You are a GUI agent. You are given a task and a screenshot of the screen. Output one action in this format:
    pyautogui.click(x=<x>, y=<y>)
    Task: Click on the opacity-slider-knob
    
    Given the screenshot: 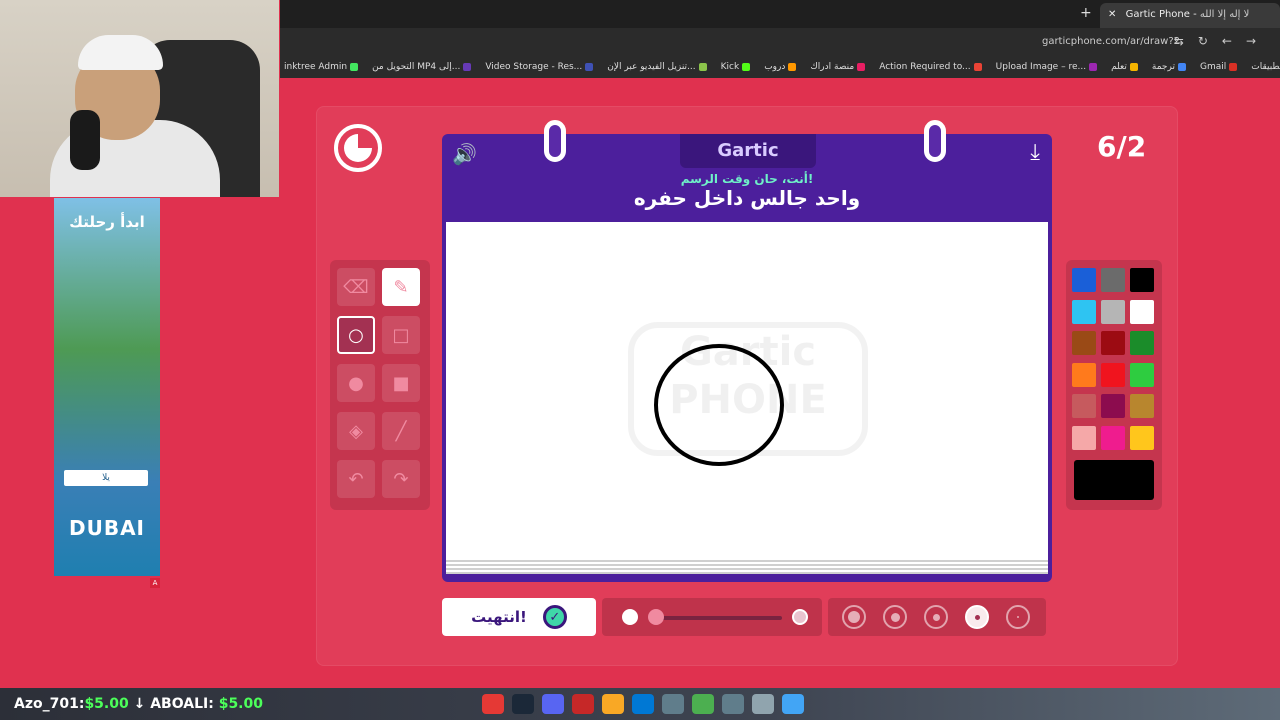 What is the action you would take?
    pyautogui.click(x=656, y=617)
    